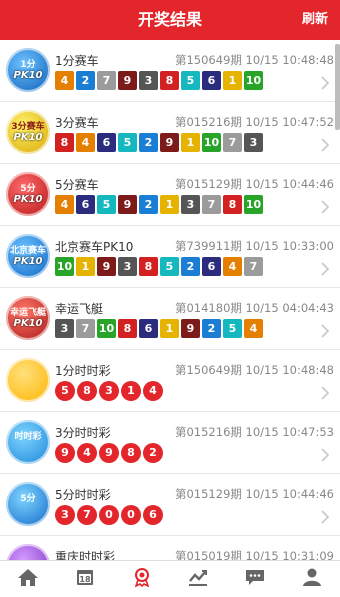 This screenshot has width=340, height=597. What do you see at coordinates (85, 555) in the screenshot?
I see `lottery-name: 重庆时时彩` at bounding box center [85, 555].